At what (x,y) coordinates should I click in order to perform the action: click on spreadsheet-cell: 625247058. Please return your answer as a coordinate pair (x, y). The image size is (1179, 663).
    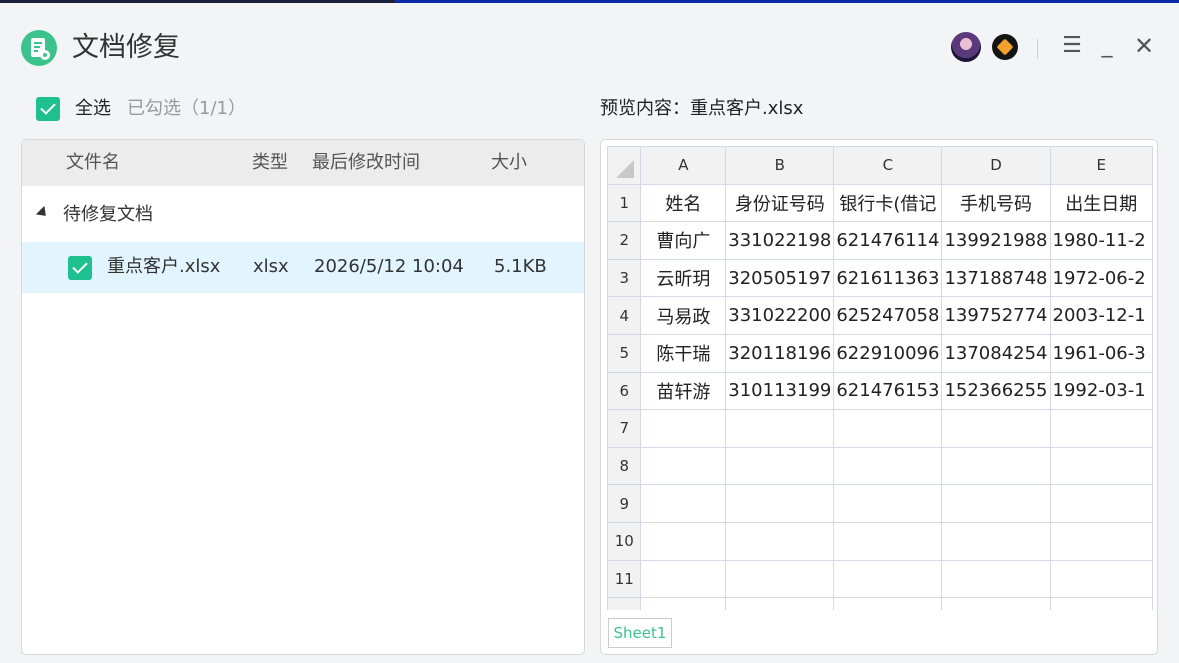
    Looking at the image, I should click on (888, 315).